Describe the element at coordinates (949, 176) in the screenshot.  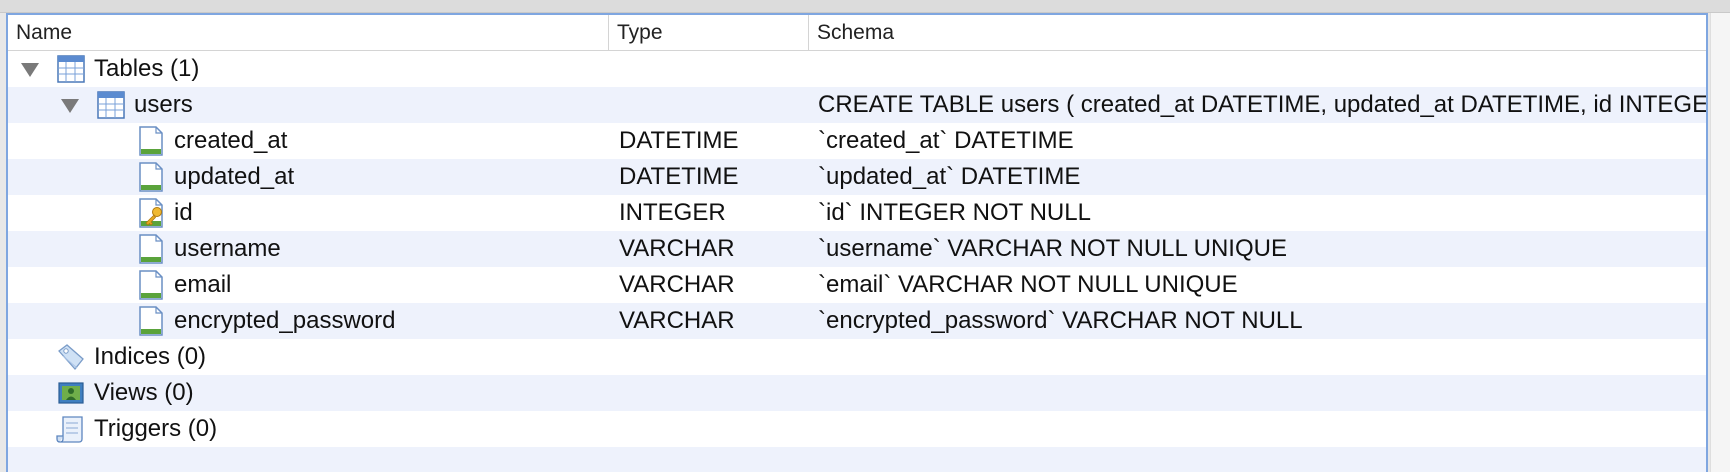
I see `field-schema: `updated_at` DATETIME` at that location.